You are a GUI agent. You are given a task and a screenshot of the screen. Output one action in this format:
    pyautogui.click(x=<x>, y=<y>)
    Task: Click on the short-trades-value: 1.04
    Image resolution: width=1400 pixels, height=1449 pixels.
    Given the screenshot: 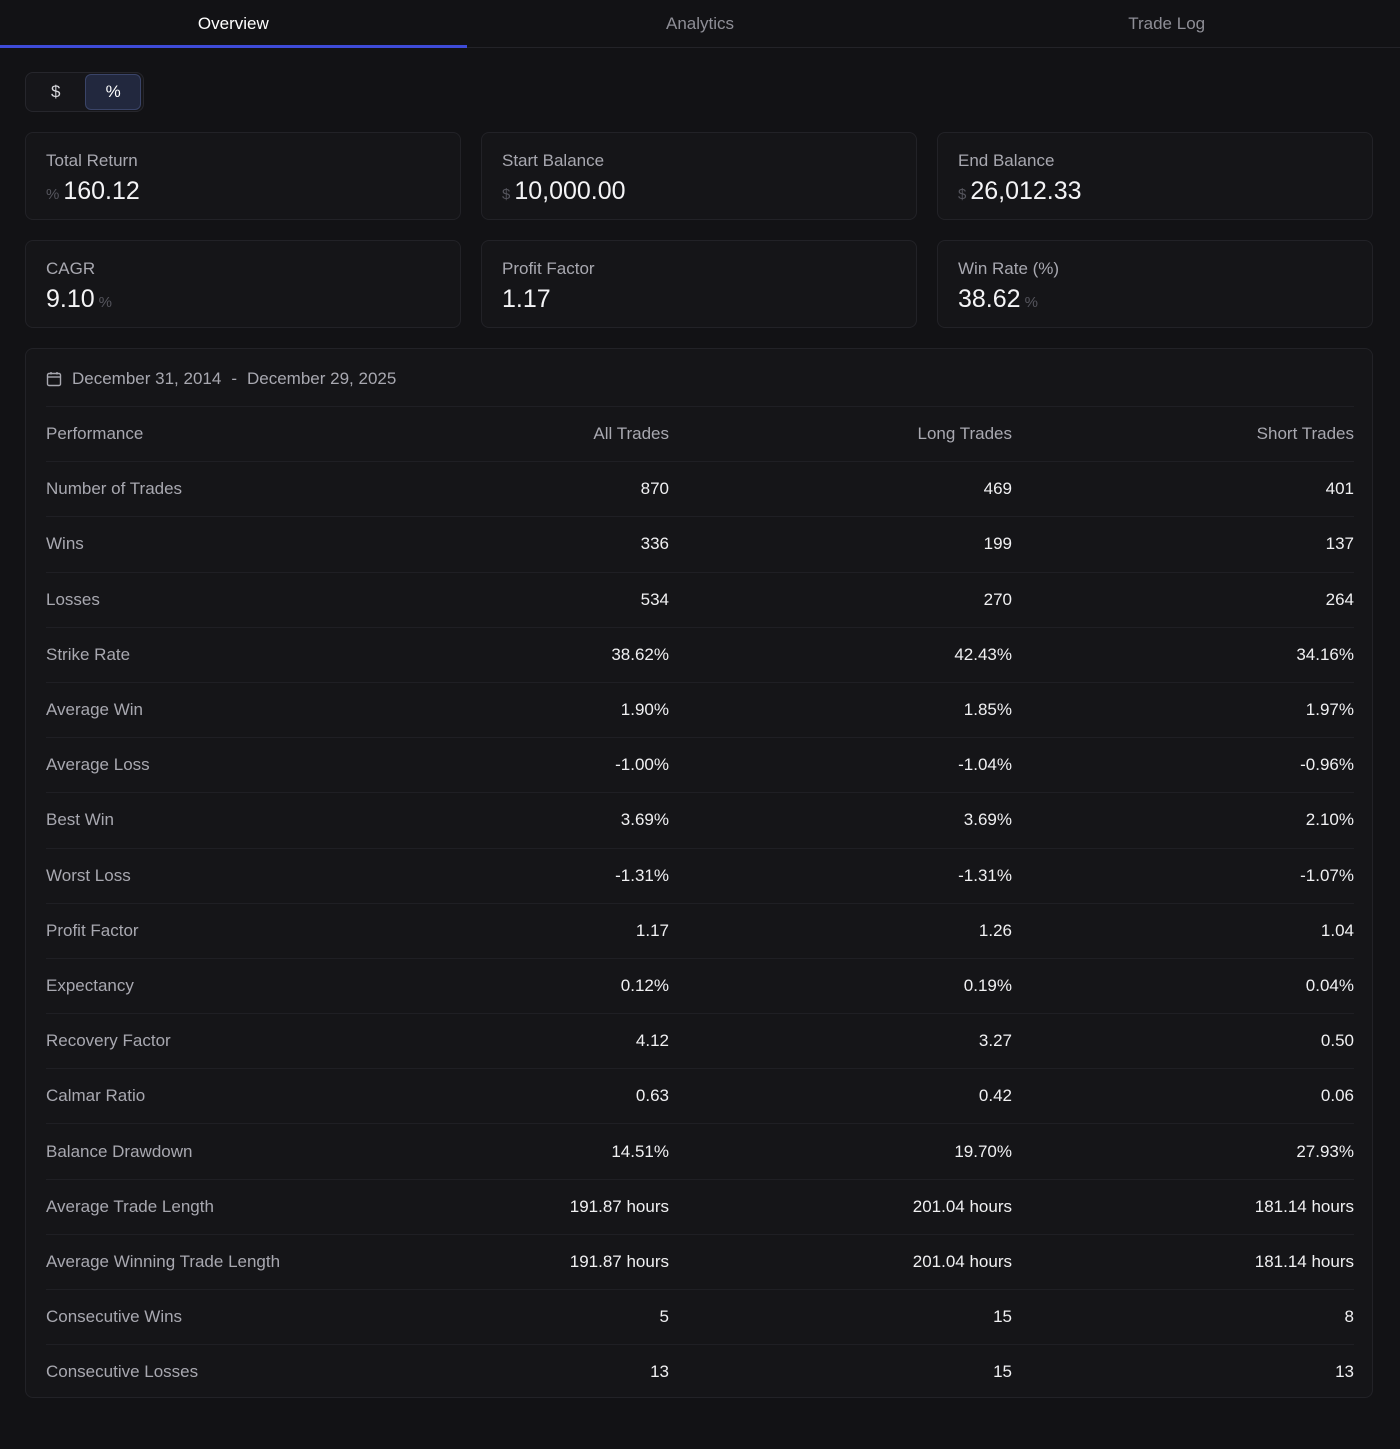 What is the action you would take?
    pyautogui.click(x=1337, y=930)
    